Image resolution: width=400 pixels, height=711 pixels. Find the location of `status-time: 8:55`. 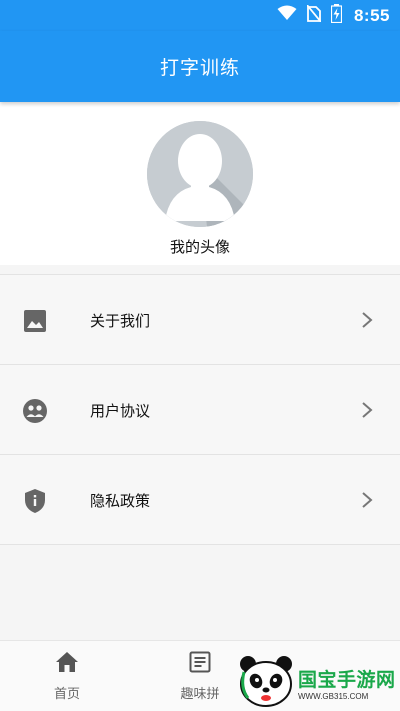

status-time: 8:55 is located at coordinates (371, 15).